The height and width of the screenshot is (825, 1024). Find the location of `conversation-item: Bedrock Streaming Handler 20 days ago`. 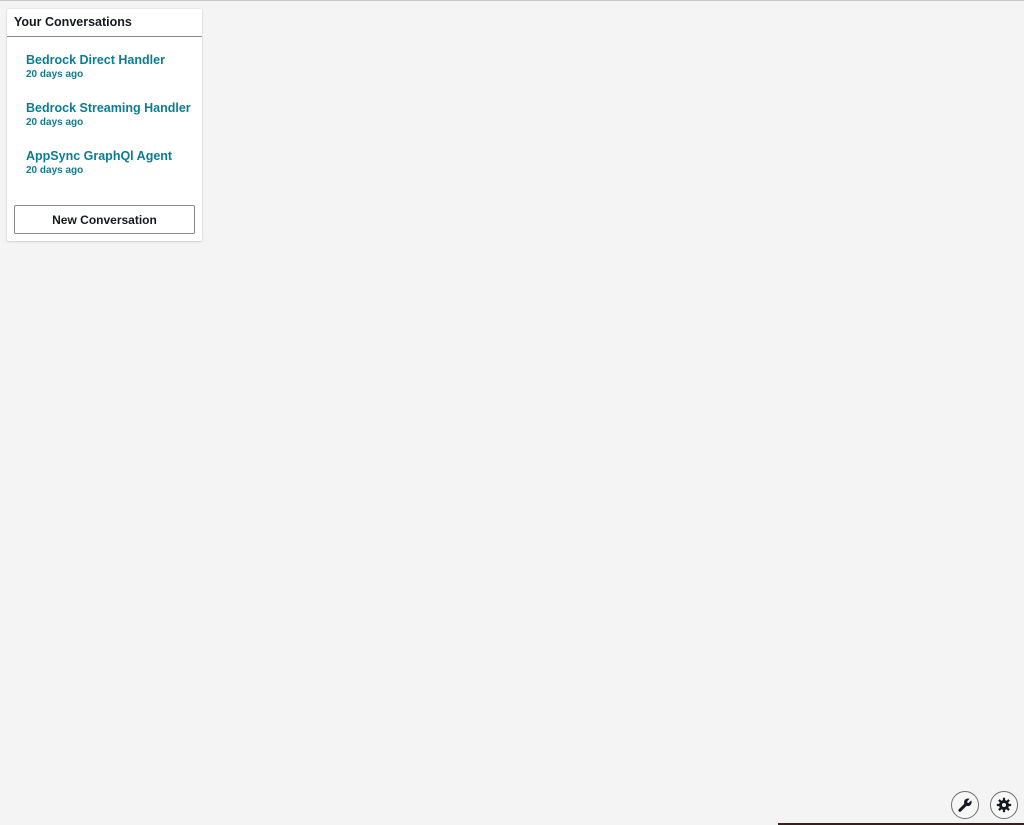

conversation-item: Bedrock Streaming Handler 20 days ago is located at coordinates (104, 115).